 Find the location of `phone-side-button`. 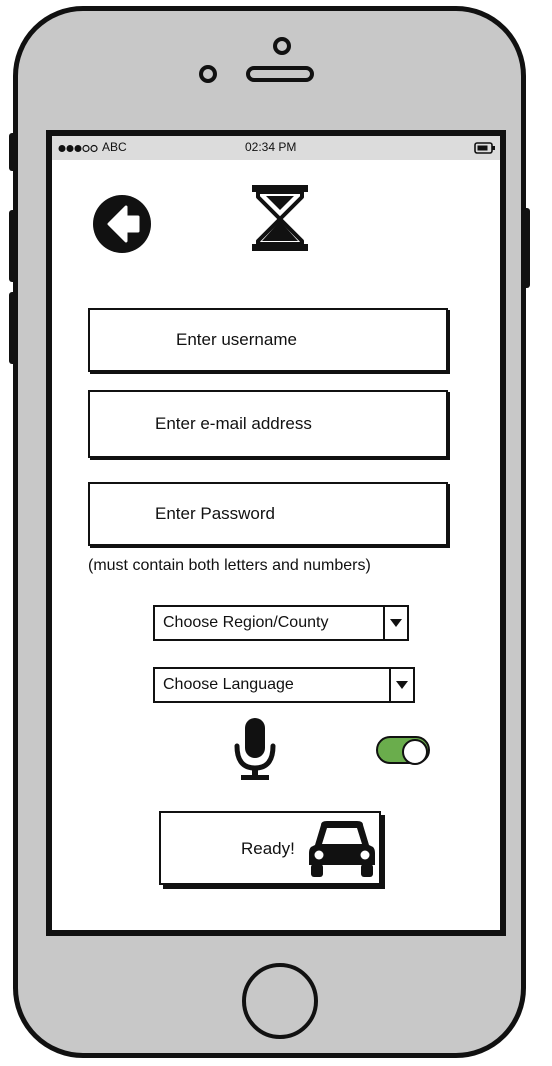

phone-side-button is located at coordinates (13, 152).